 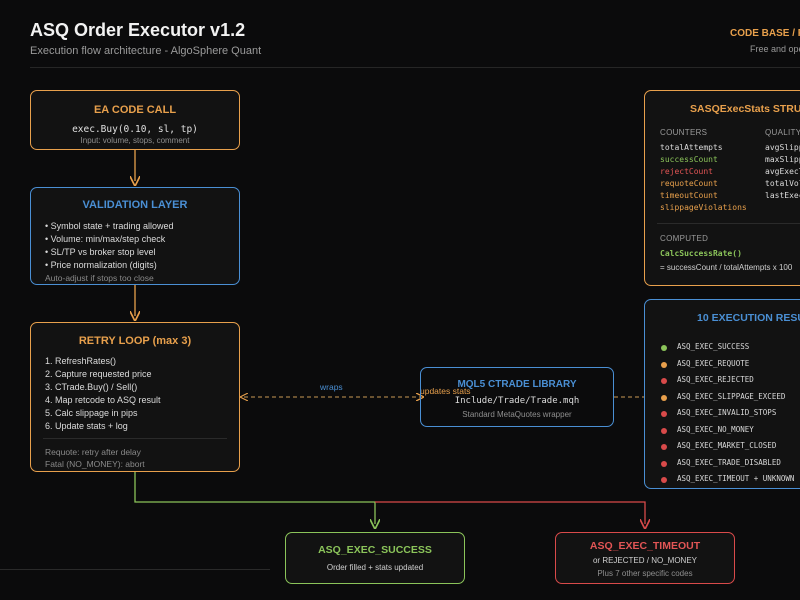 I want to click on outcome-timeout-note: Plus 7 other specific codes, so click(x=645, y=573).